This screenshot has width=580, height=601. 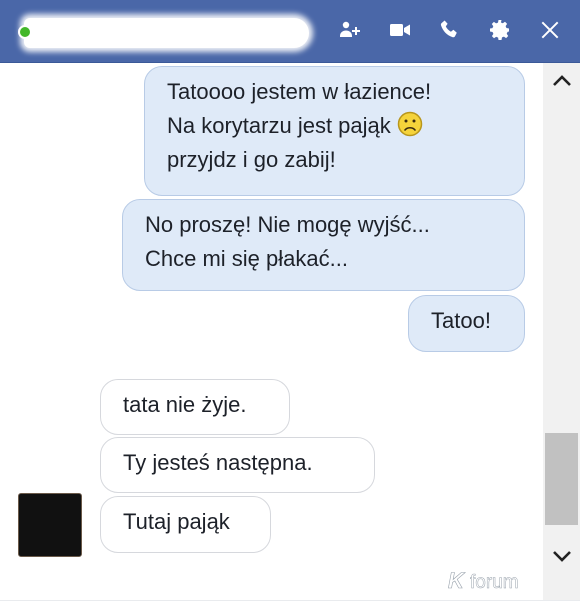 I want to click on watermark-text: forum, so click(x=494, y=582).